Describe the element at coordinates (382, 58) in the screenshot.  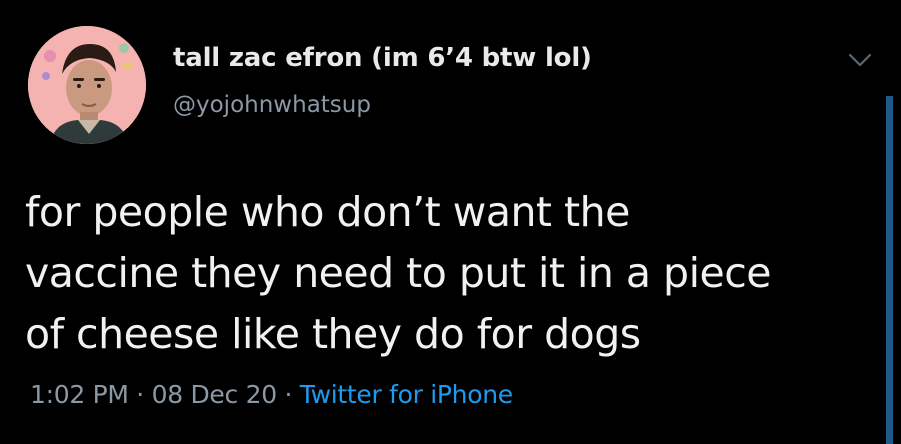
I see `user-display-name: tall zac efron (im 6’4 btw lol)` at that location.